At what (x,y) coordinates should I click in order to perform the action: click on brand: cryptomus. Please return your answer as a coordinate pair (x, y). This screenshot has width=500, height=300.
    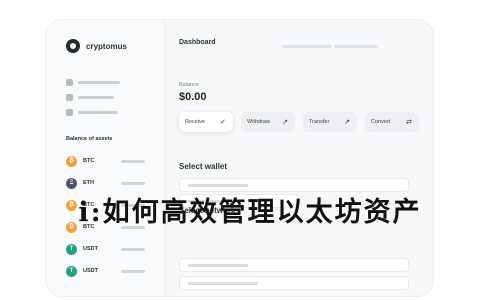
    Looking at the image, I should click on (96, 46).